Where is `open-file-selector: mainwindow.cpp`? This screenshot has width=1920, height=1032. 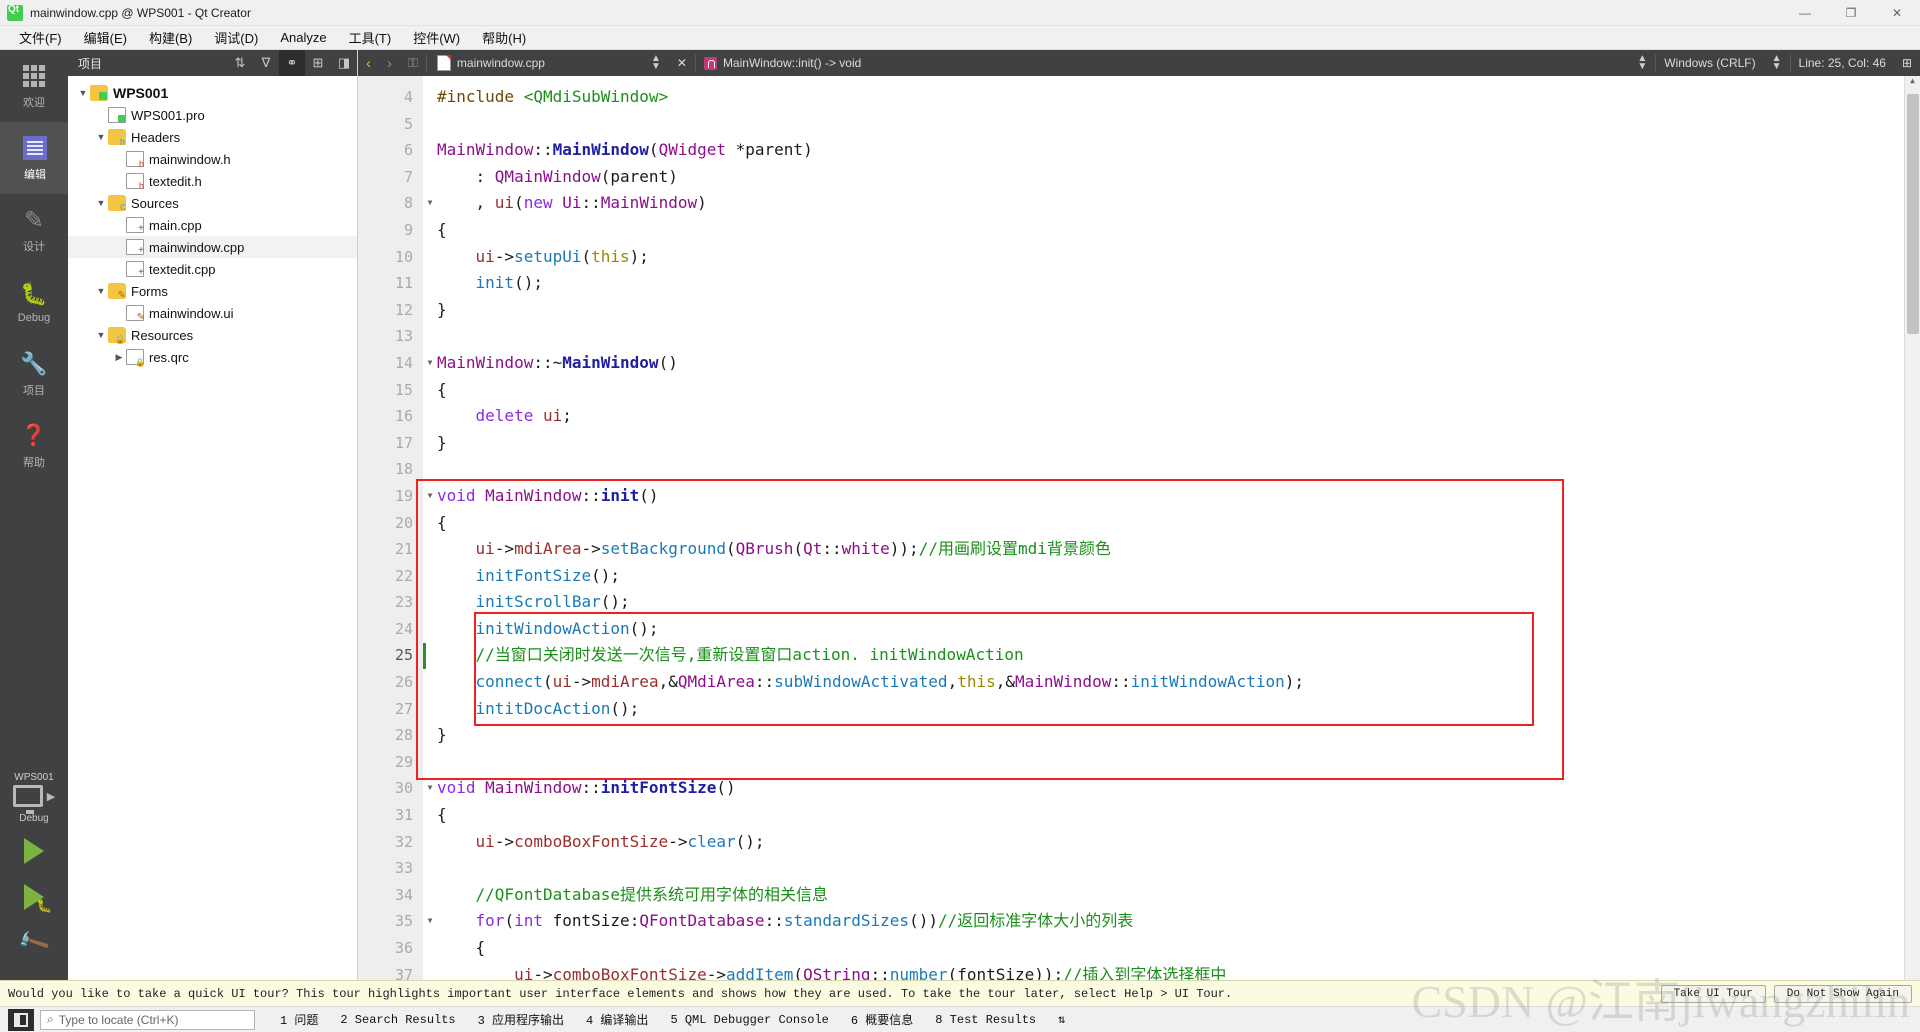
open-file-selector: mainwindow.cpp is located at coordinates (490, 63).